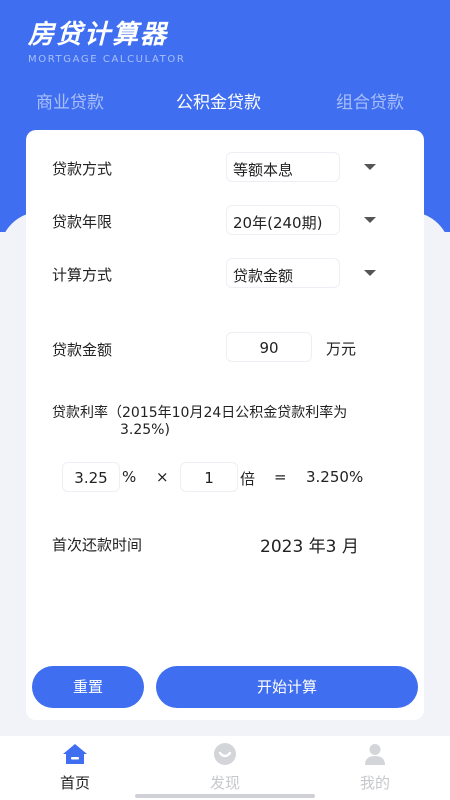 This screenshot has width=450, height=800. I want to click on times-sign: ×, so click(162, 477).